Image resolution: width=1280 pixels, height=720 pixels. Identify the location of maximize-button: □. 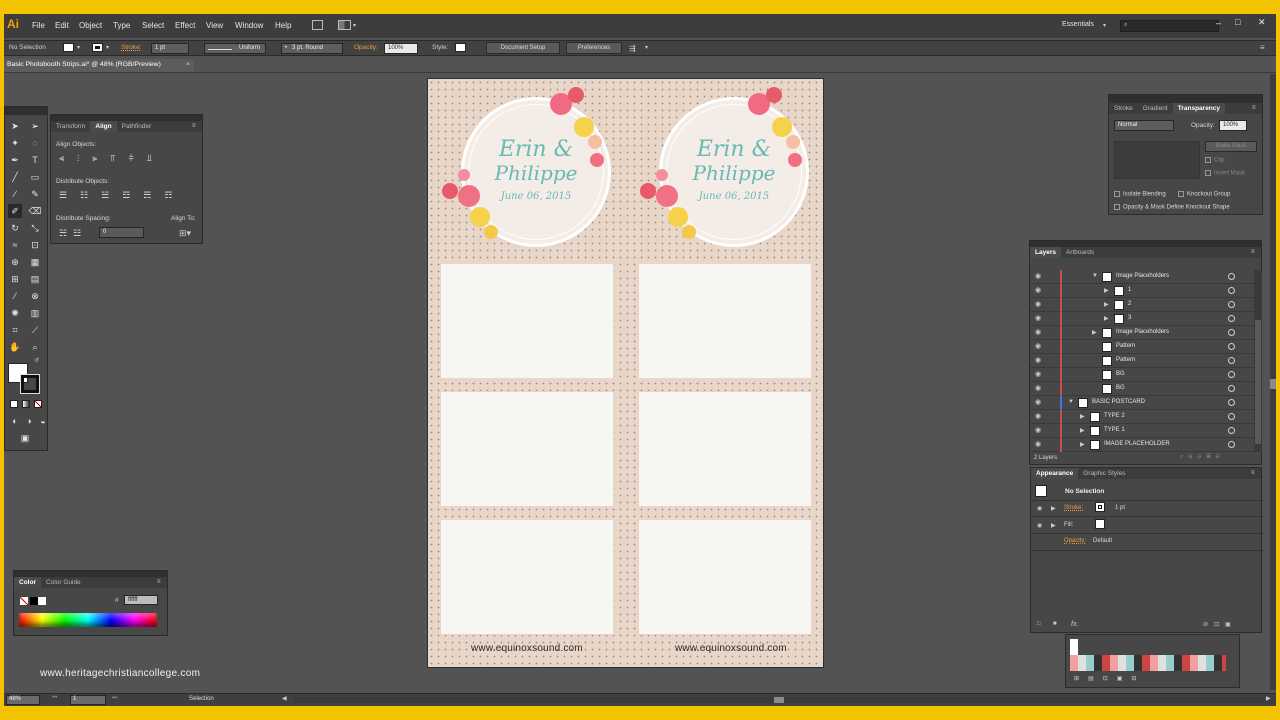
(1237, 22).